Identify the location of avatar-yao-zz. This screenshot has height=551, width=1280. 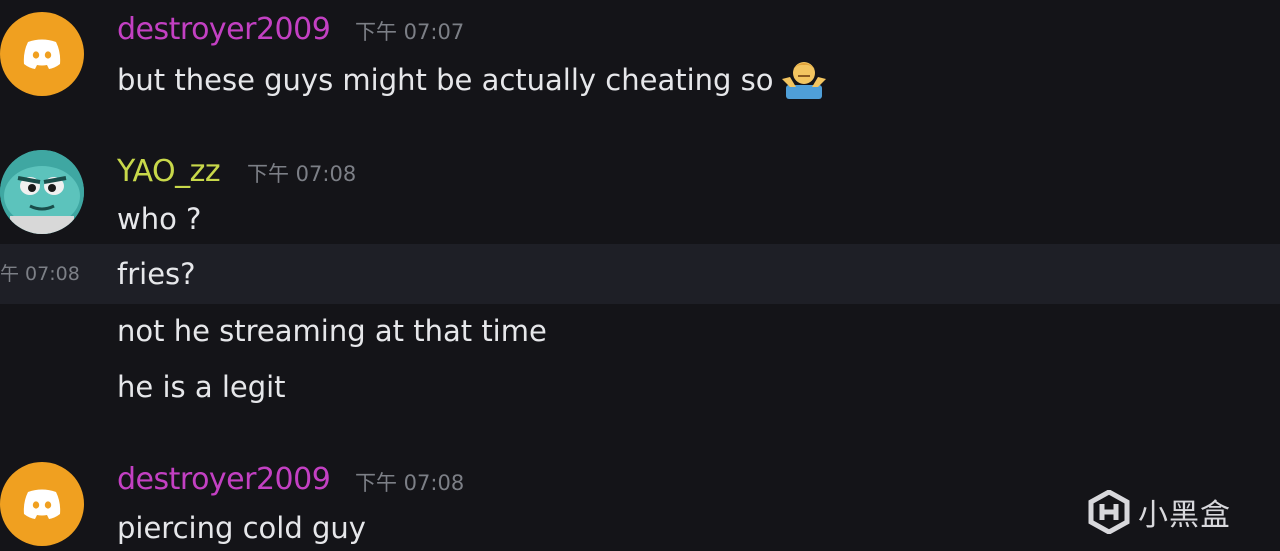
(42, 192).